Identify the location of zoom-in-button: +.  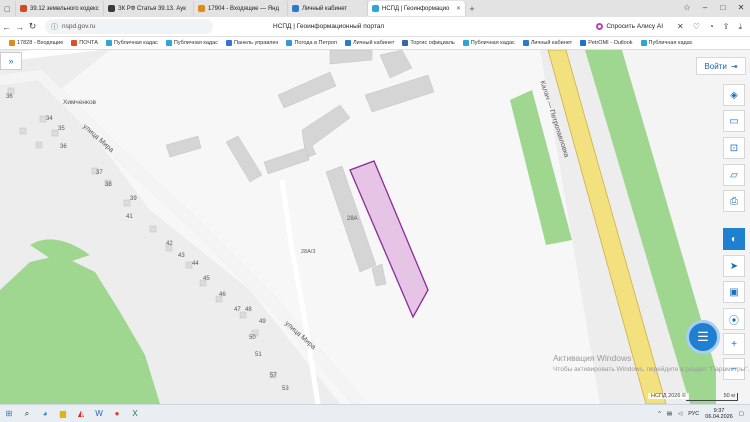
(734, 344).